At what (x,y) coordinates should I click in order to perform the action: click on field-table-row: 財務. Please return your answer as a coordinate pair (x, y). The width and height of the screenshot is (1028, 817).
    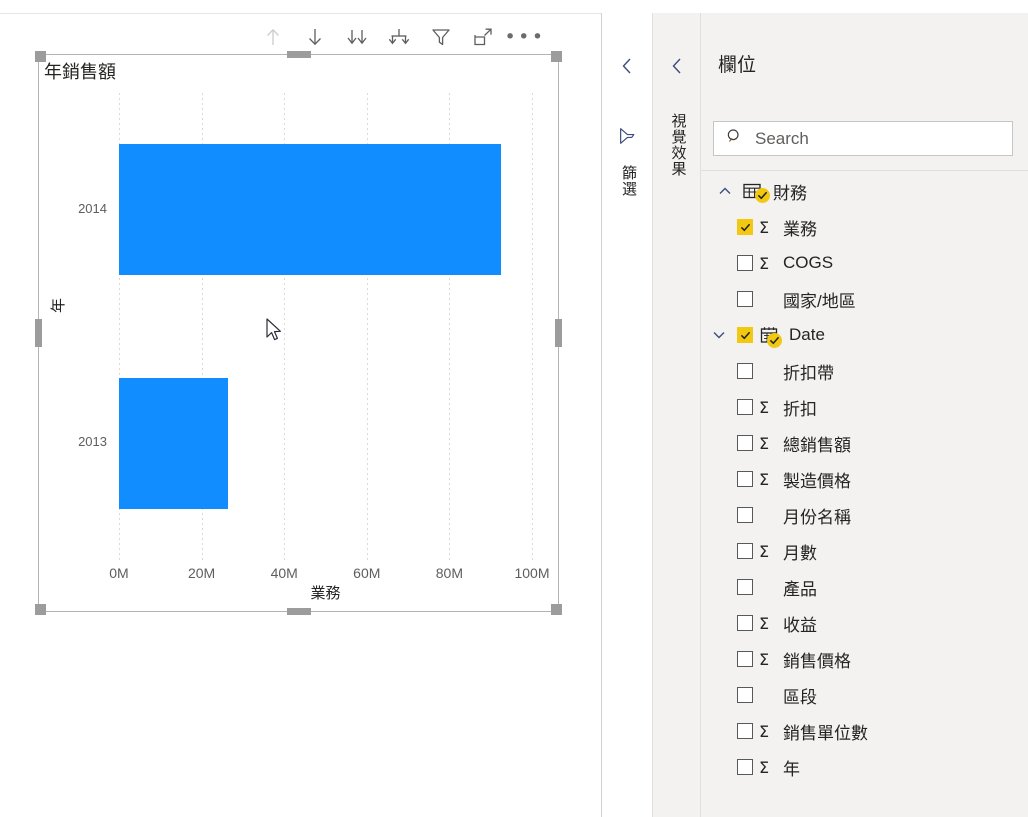
    Looking at the image, I should click on (864, 191).